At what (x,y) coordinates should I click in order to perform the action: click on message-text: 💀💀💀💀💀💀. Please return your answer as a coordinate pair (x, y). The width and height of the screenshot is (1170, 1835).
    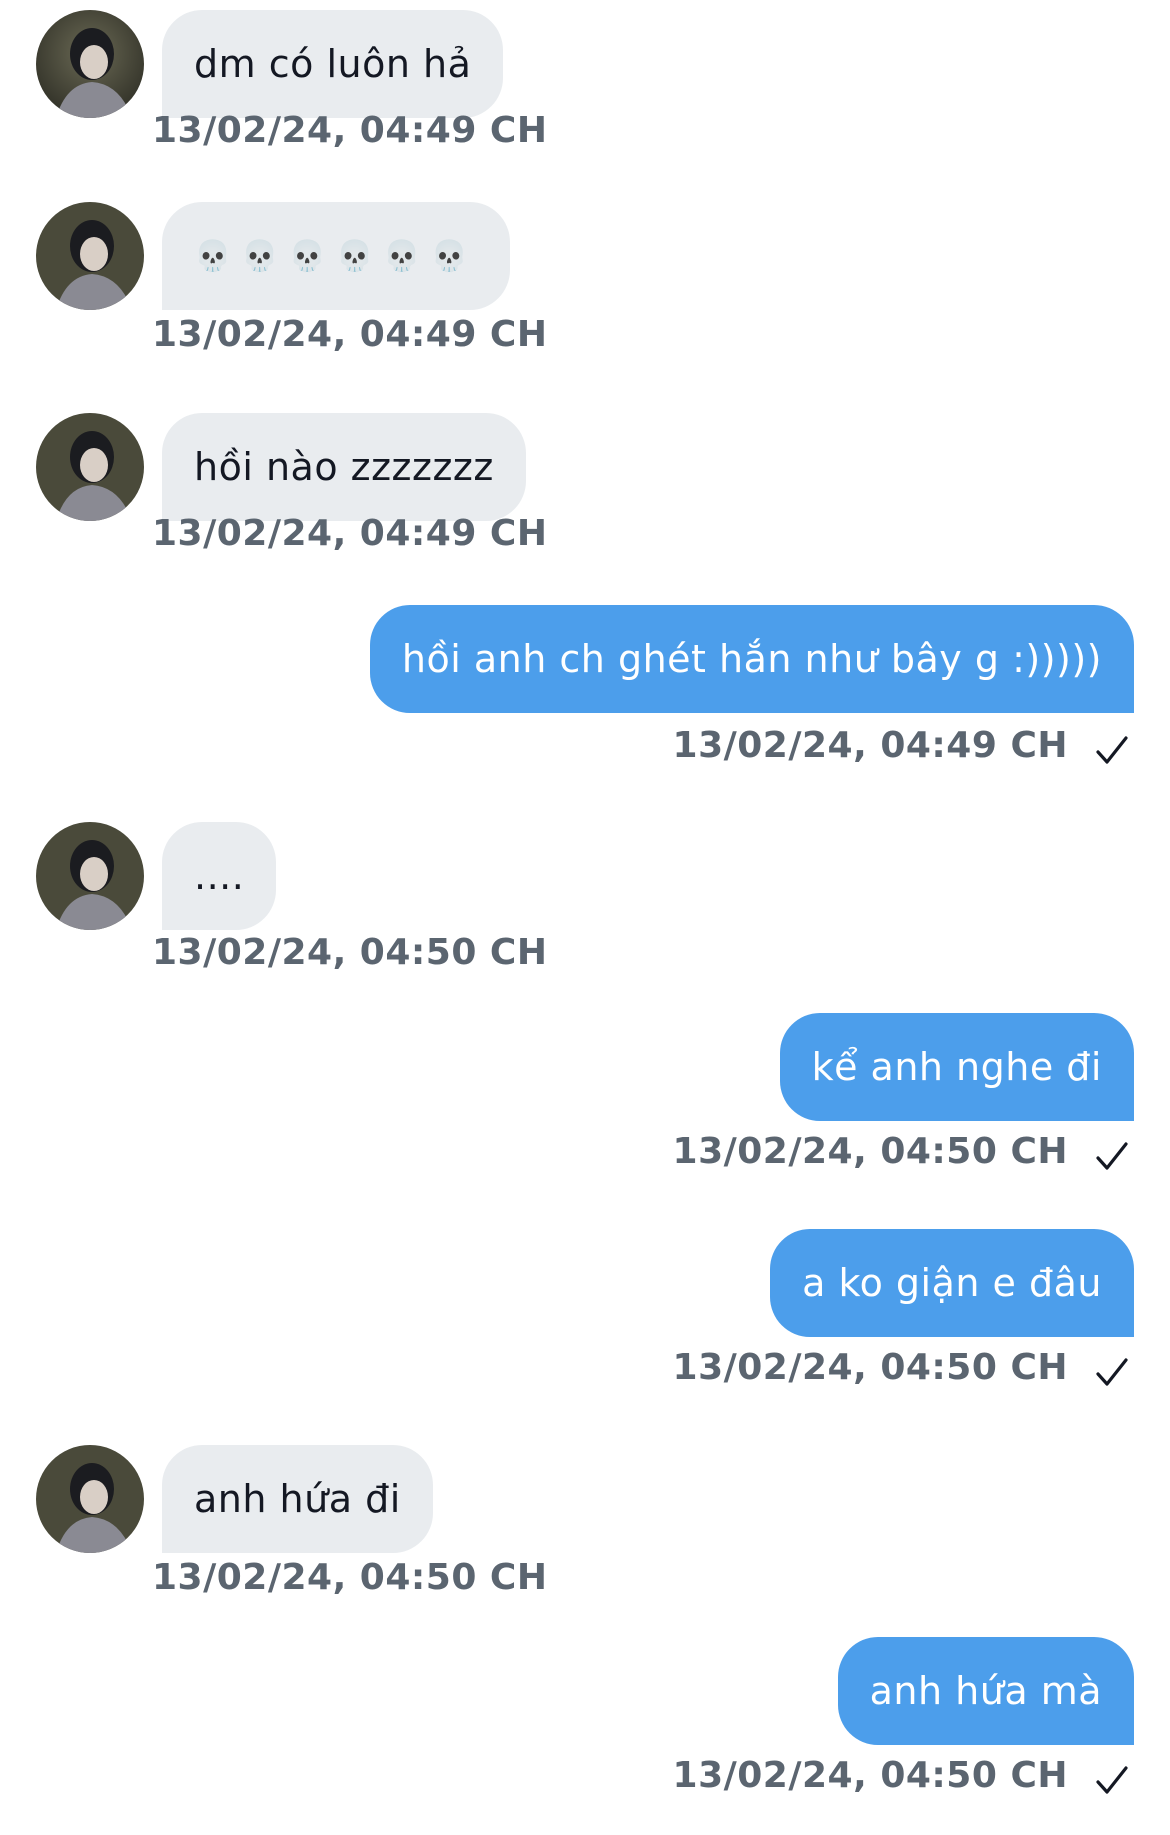
    Looking at the image, I should click on (336, 256).